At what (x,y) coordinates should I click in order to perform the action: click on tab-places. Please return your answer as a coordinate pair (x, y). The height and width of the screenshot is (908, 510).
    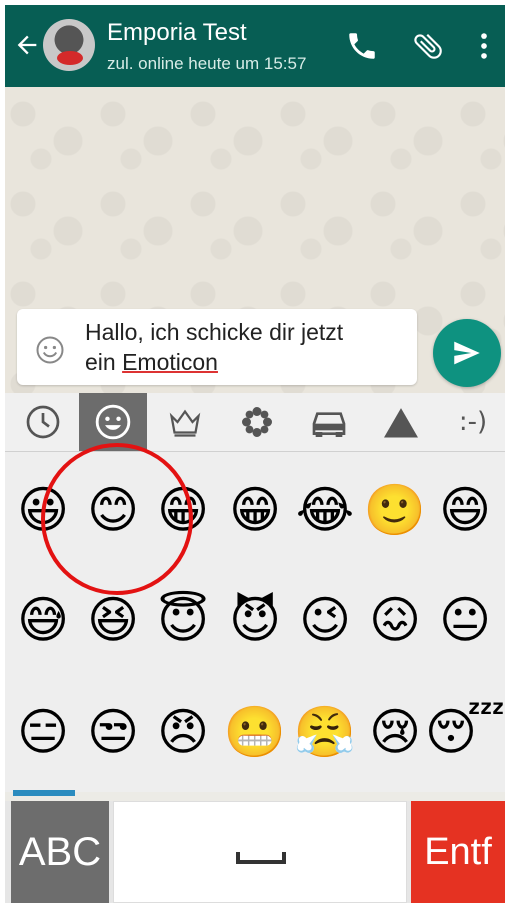
    Looking at the image, I should click on (329, 422).